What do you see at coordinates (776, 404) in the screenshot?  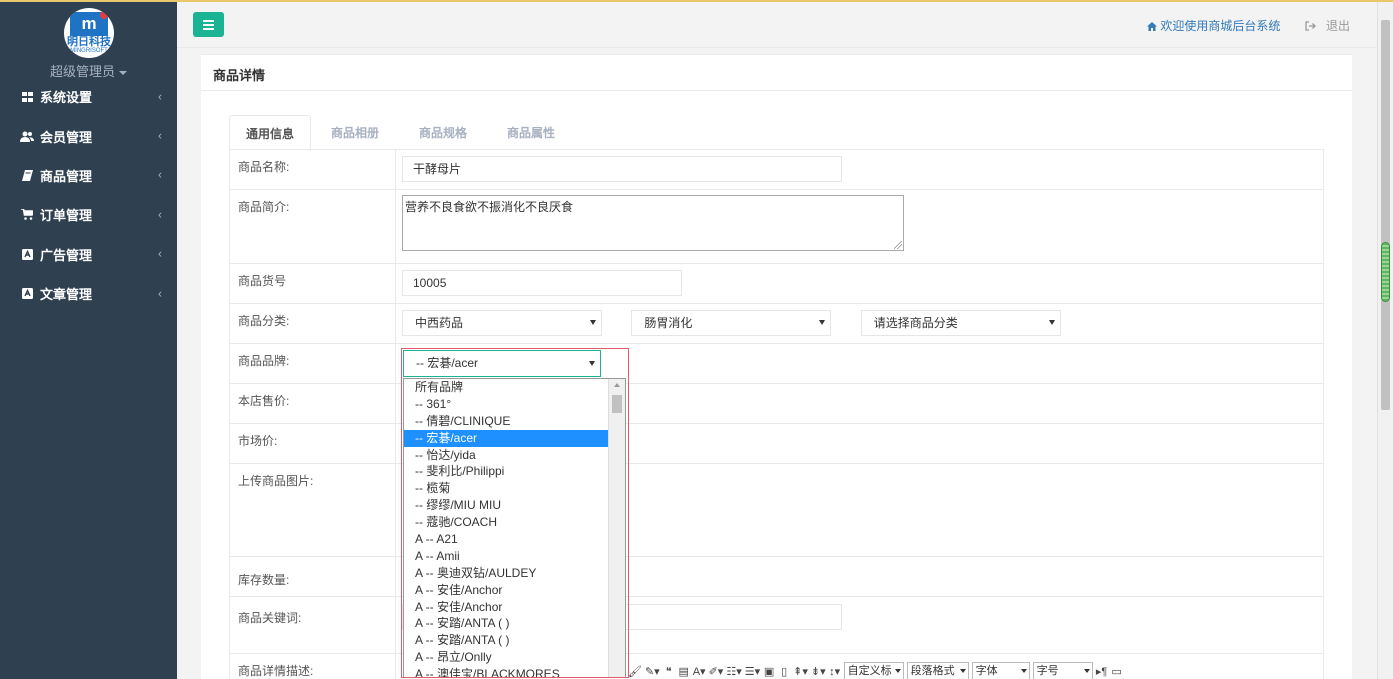 I see `form-row-shop-price: 本店售价:` at bounding box center [776, 404].